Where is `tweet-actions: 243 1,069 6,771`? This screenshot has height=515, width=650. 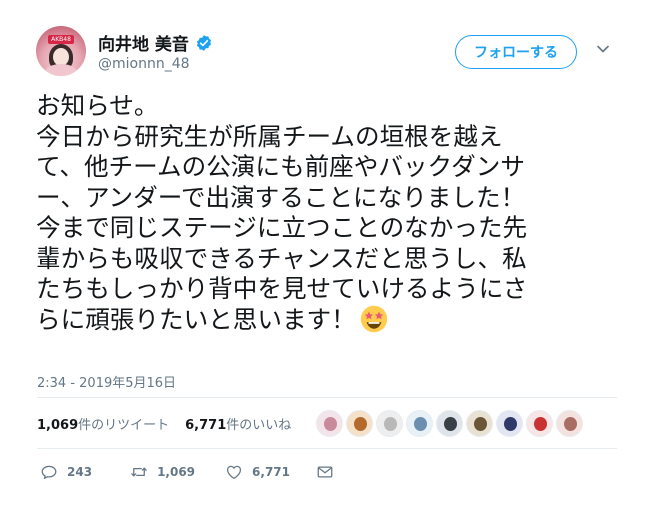 tweet-actions: 243 1,069 6,771 is located at coordinates (187, 472).